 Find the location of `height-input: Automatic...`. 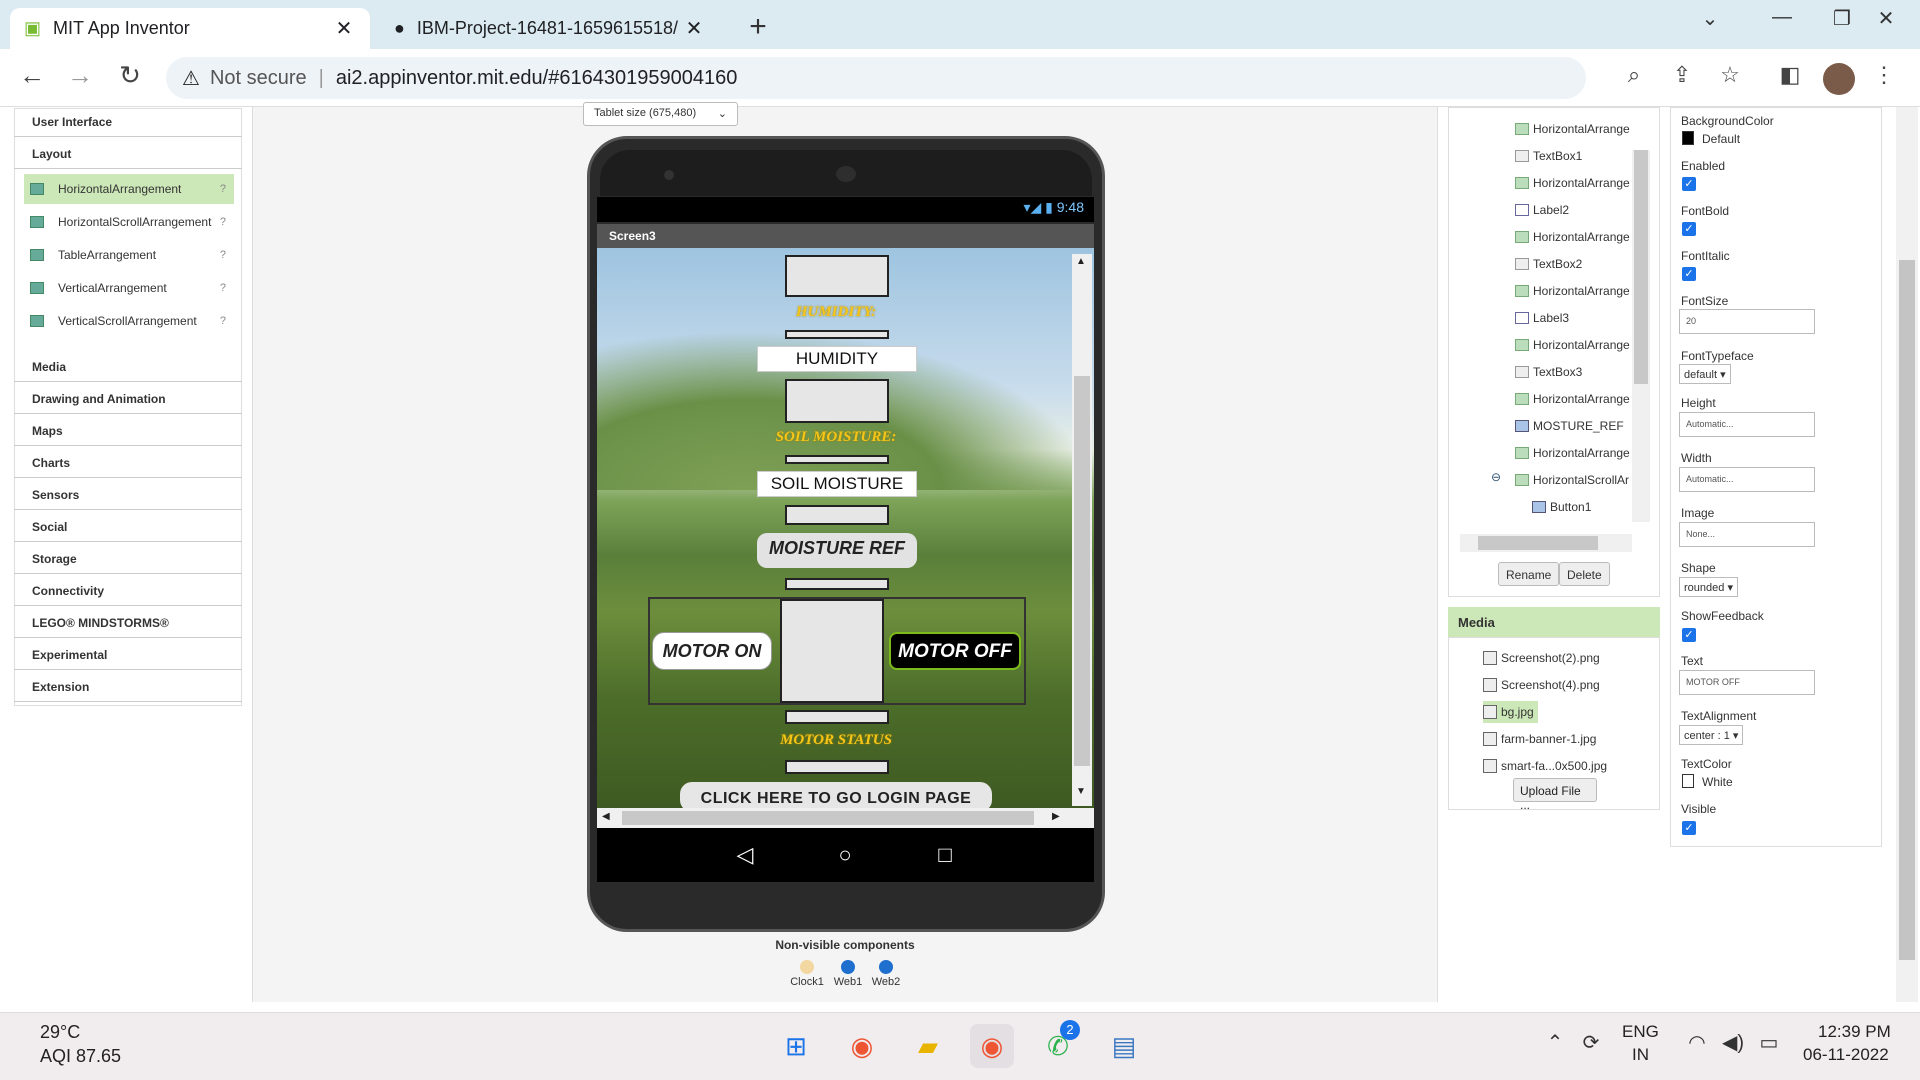

height-input: Automatic... is located at coordinates (1747, 424).